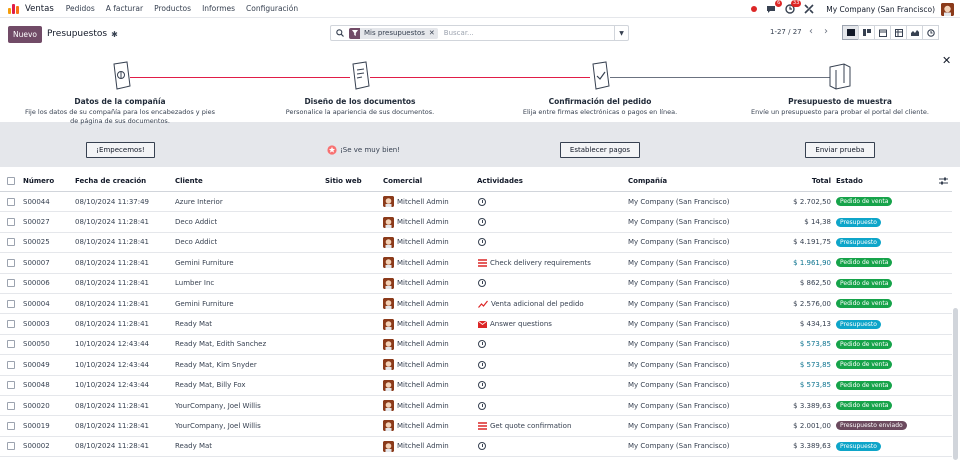 The width and height of the screenshot is (960, 461). I want to click on activity-view-button, so click(930, 32).